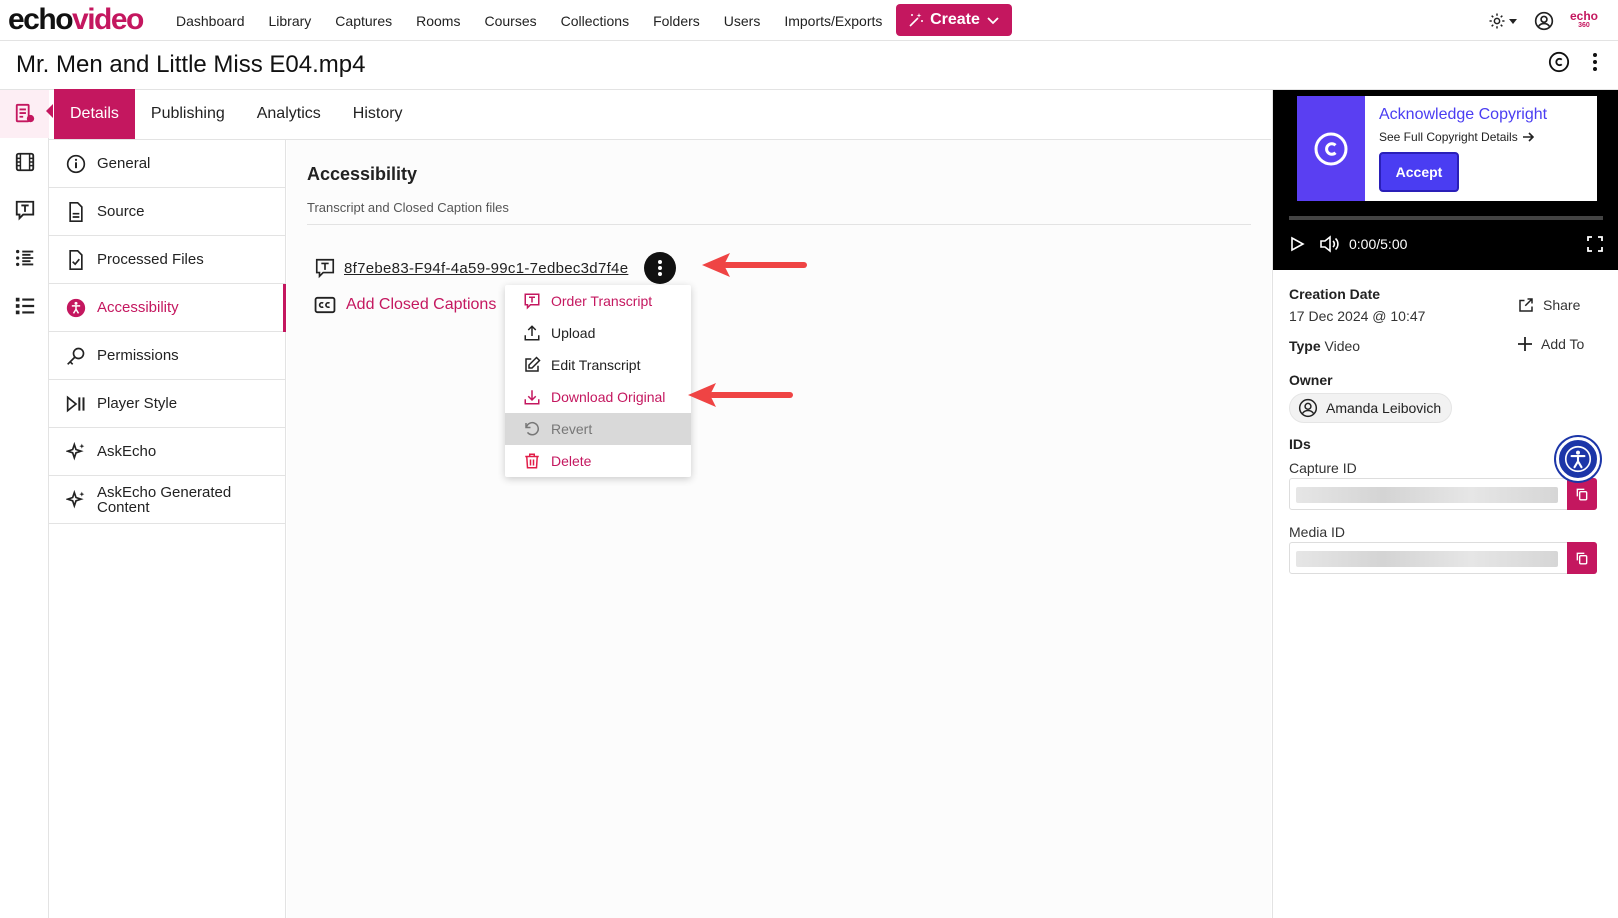  What do you see at coordinates (676, 21) in the screenshot?
I see `nav-folders: Folders` at bounding box center [676, 21].